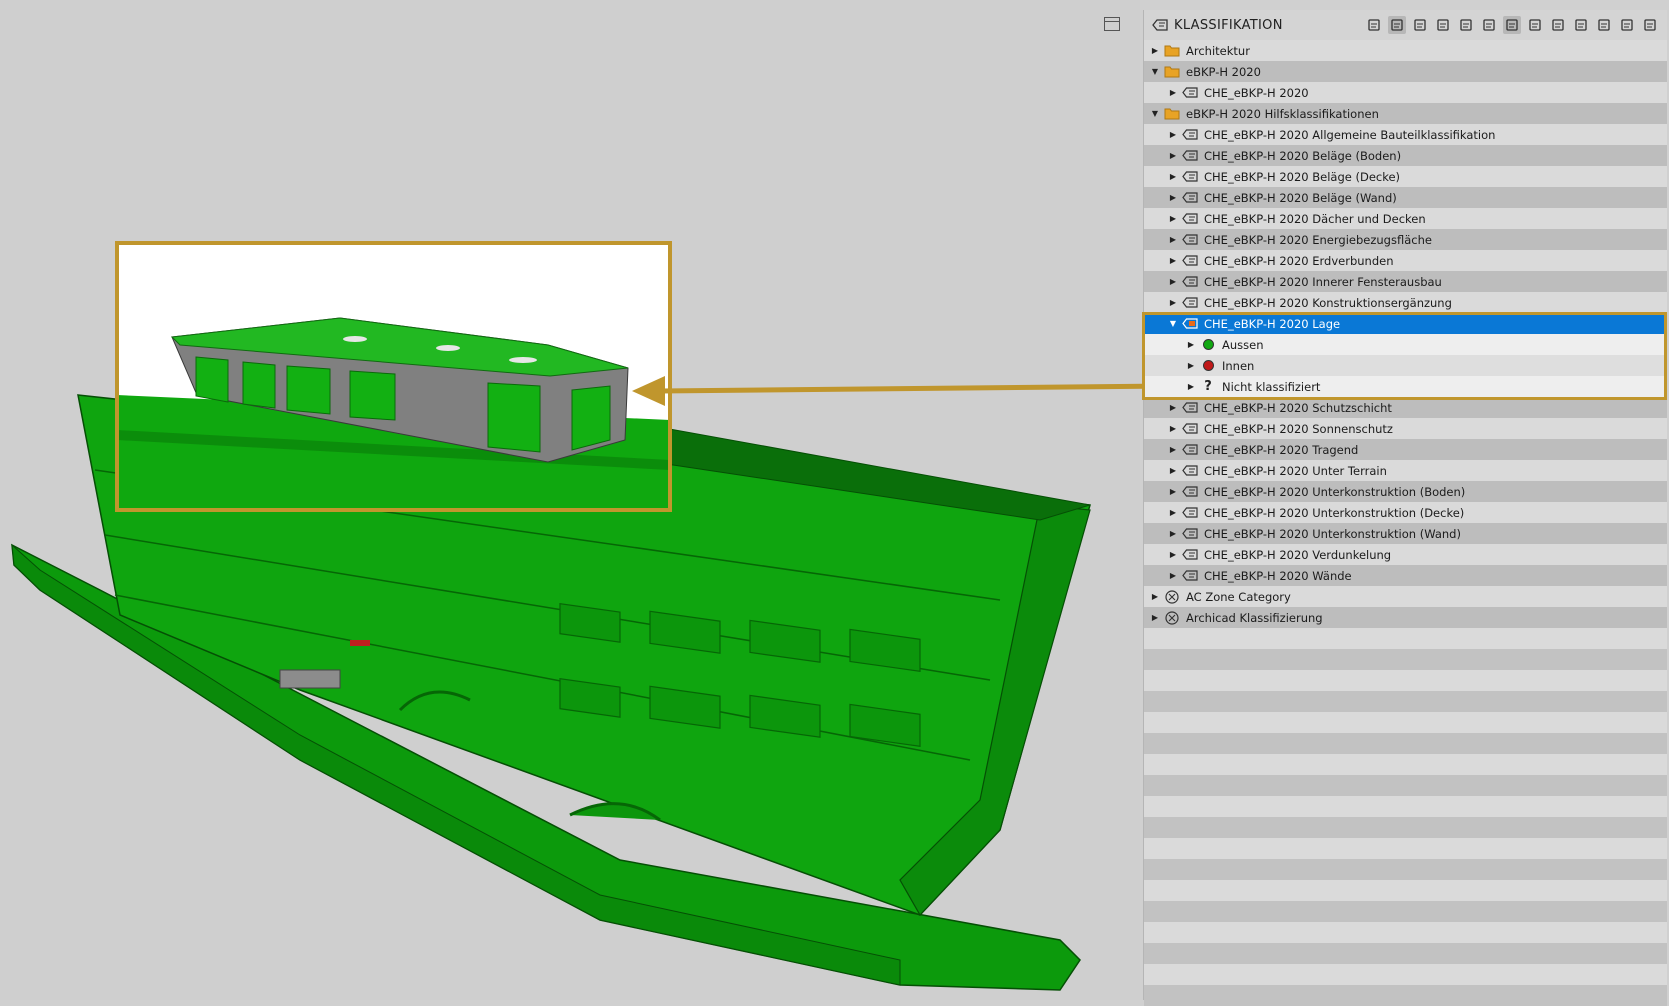 Image resolution: width=1669 pixels, height=1006 pixels. I want to click on export-icon, so click(1604, 25).